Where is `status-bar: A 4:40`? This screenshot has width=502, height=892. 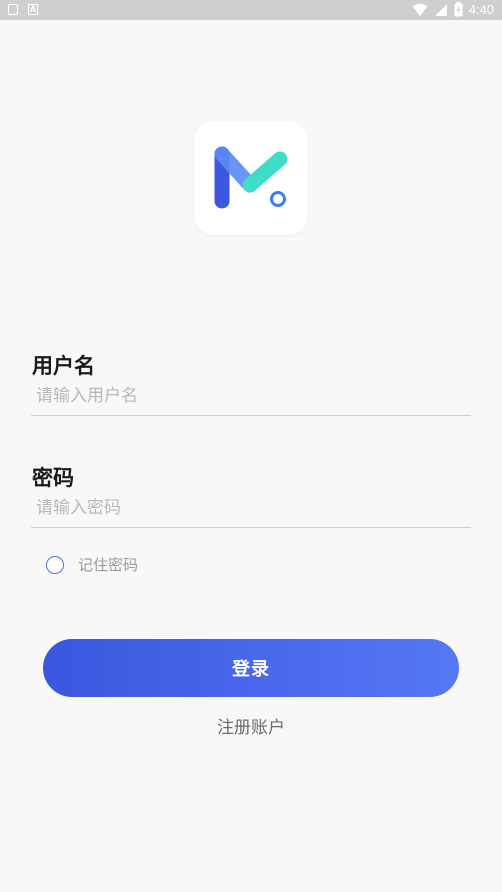 status-bar: A 4:40 is located at coordinates (251, 10).